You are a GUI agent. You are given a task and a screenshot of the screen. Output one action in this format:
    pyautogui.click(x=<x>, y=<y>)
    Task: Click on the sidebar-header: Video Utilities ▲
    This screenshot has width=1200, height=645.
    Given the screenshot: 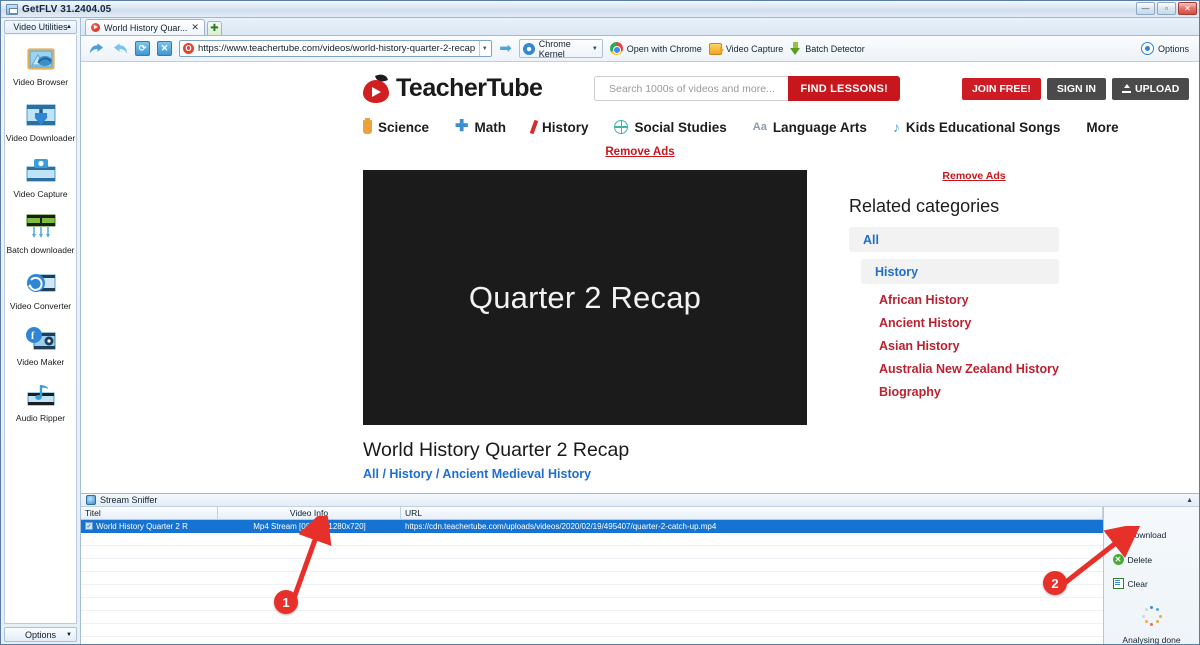 What is the action you would take?
    pyautogui.click(x=40, y=27)
    